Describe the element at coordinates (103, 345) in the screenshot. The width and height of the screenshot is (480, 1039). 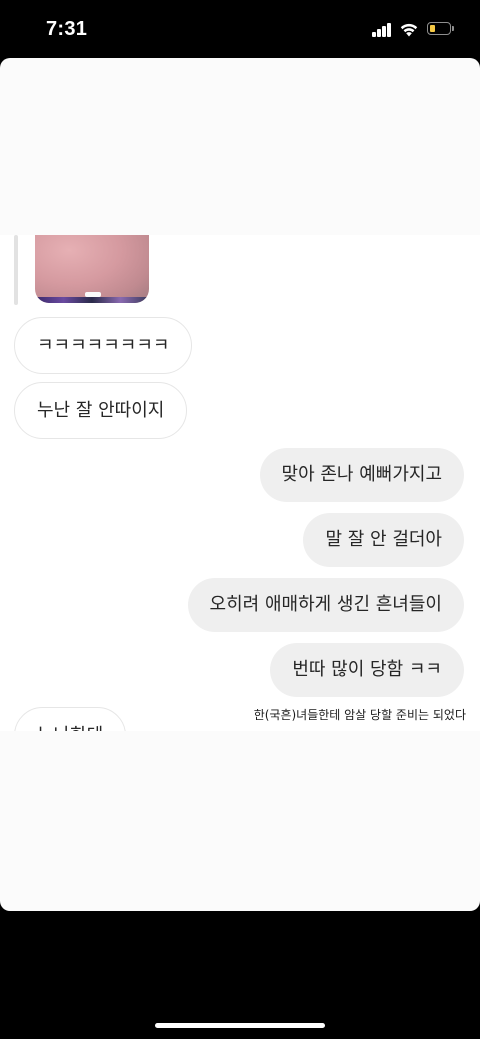
I see `message-bubble-incoming: ㅋㅋㅋㅋㅋㅋㅋㅋ` at that location.